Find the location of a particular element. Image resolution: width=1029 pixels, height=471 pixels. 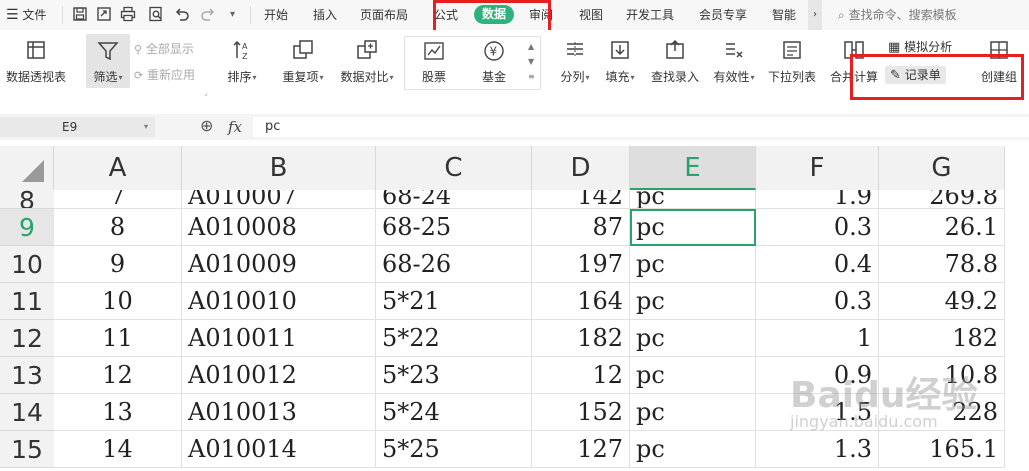

expand-gallery-icon: ≡ is located at coordinates (531, 76).